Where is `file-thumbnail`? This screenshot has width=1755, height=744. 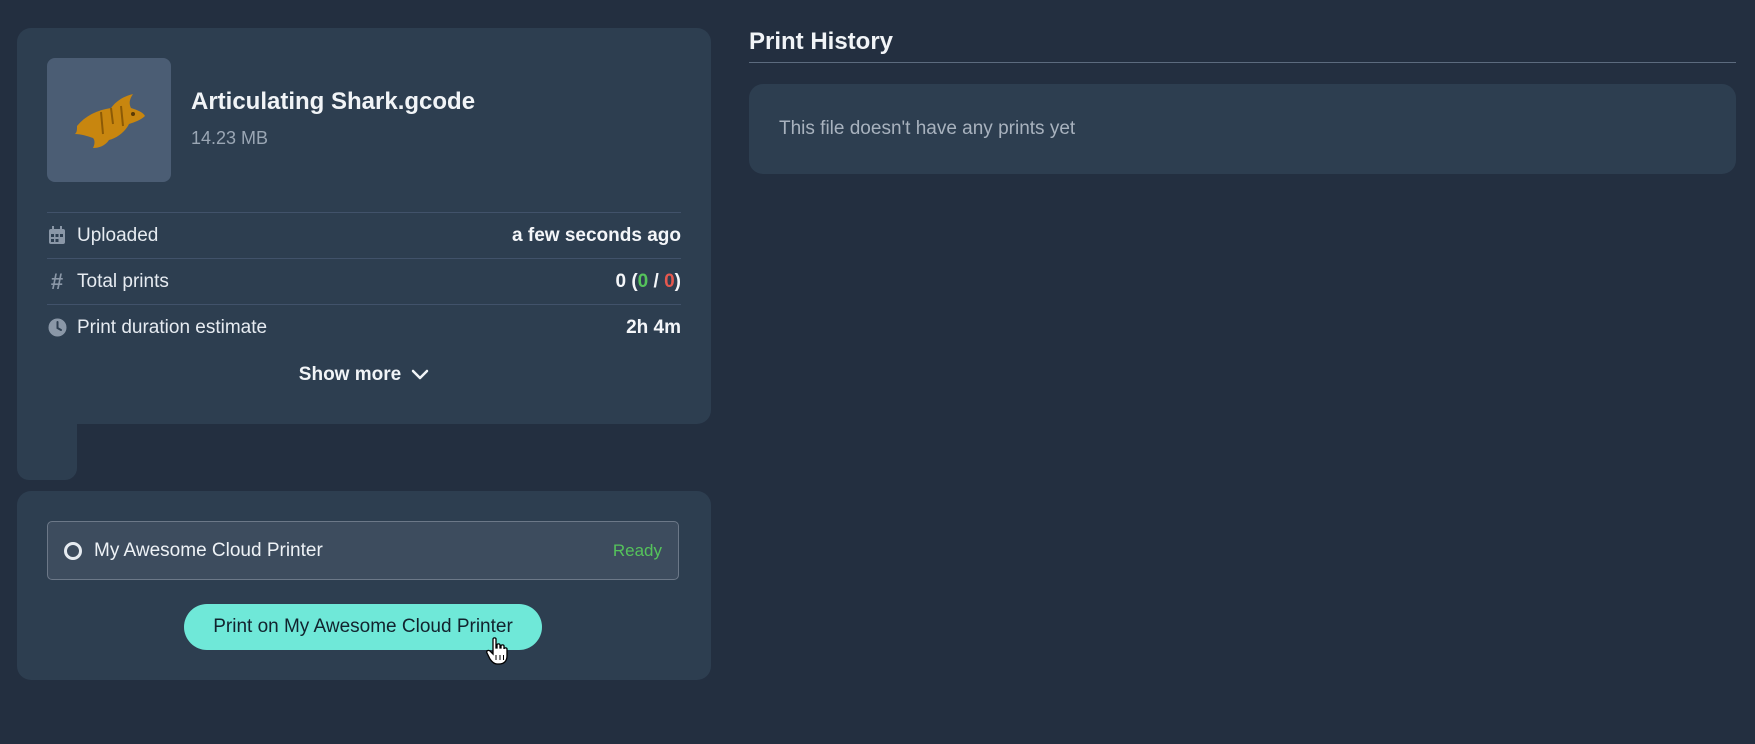 file-thumbnail is located at coordinates (109, 120).